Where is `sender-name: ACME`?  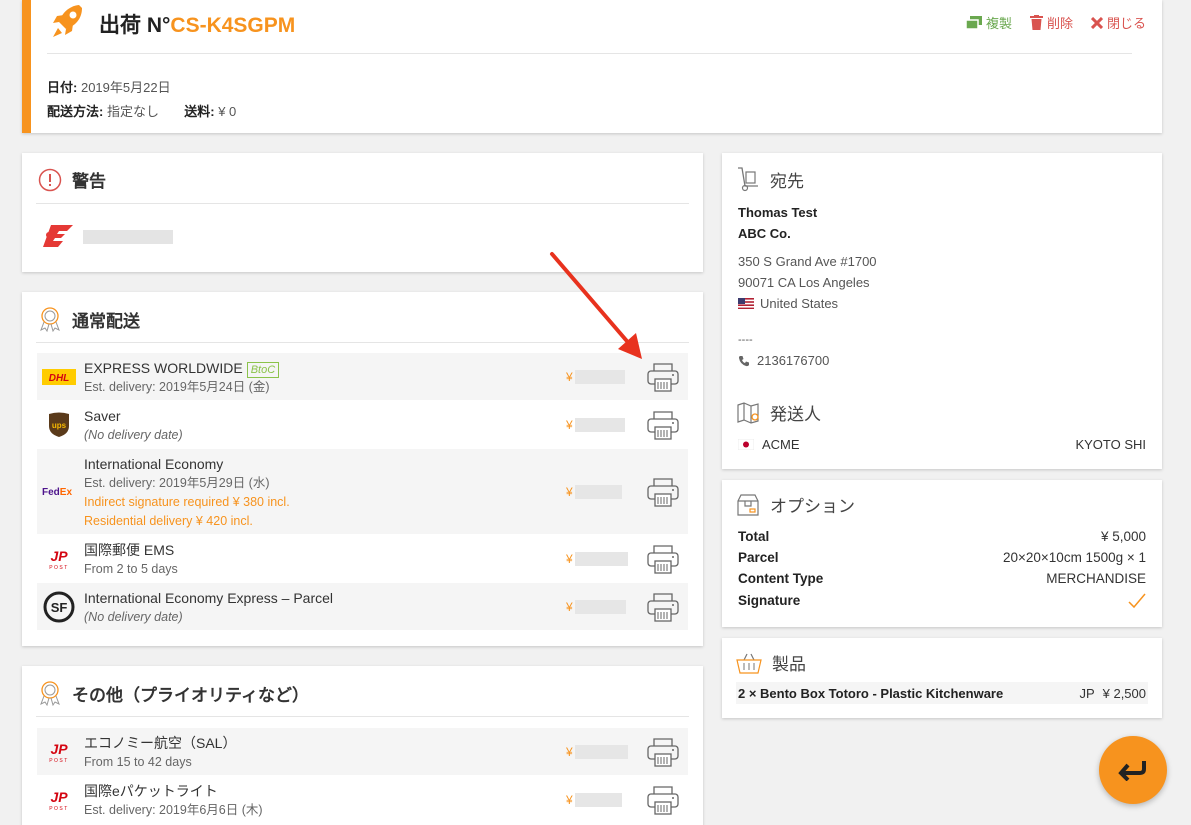 sender-name: ACME is located at coordinates (769, 444).